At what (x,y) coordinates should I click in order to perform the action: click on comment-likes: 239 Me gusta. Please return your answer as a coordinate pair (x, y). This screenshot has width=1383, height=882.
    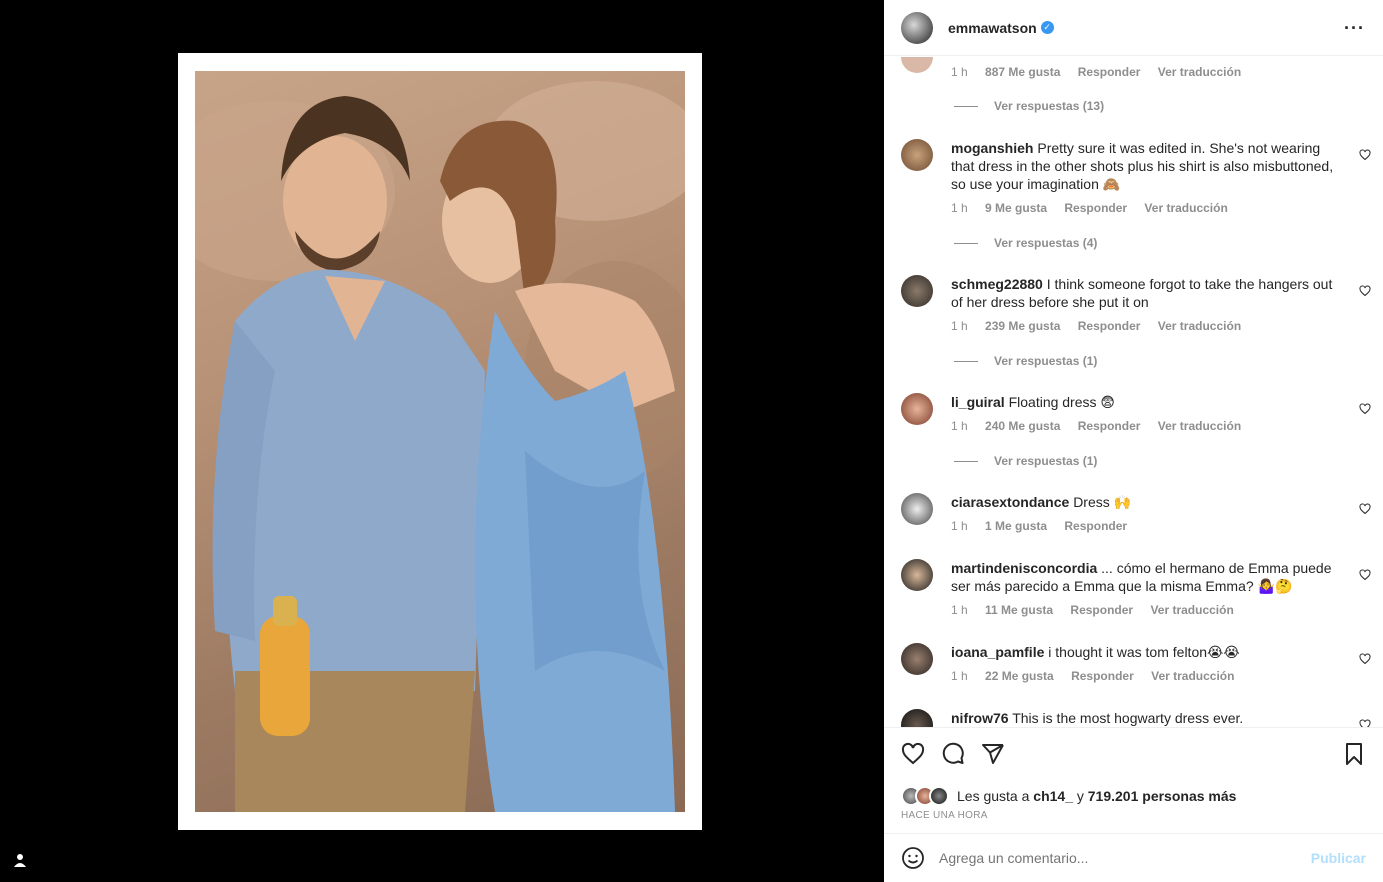
    Looking at the image, I should click on (1022, 326).